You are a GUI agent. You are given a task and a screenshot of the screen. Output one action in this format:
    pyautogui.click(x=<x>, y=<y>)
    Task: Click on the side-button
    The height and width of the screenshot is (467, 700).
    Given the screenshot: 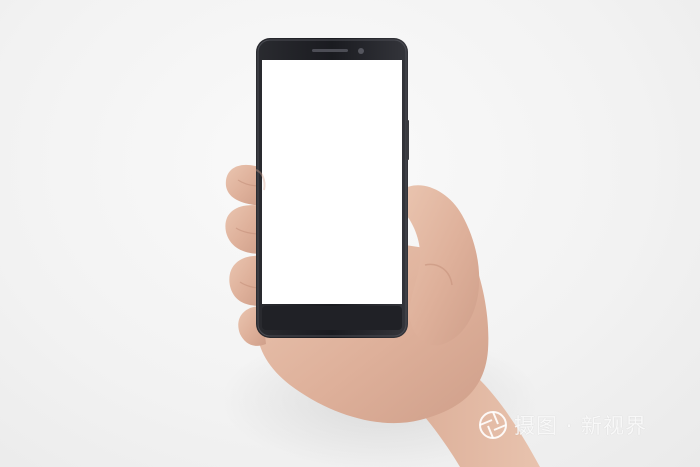 What is the action you would take?
    pyautogui.click(x=407, y=140)
    